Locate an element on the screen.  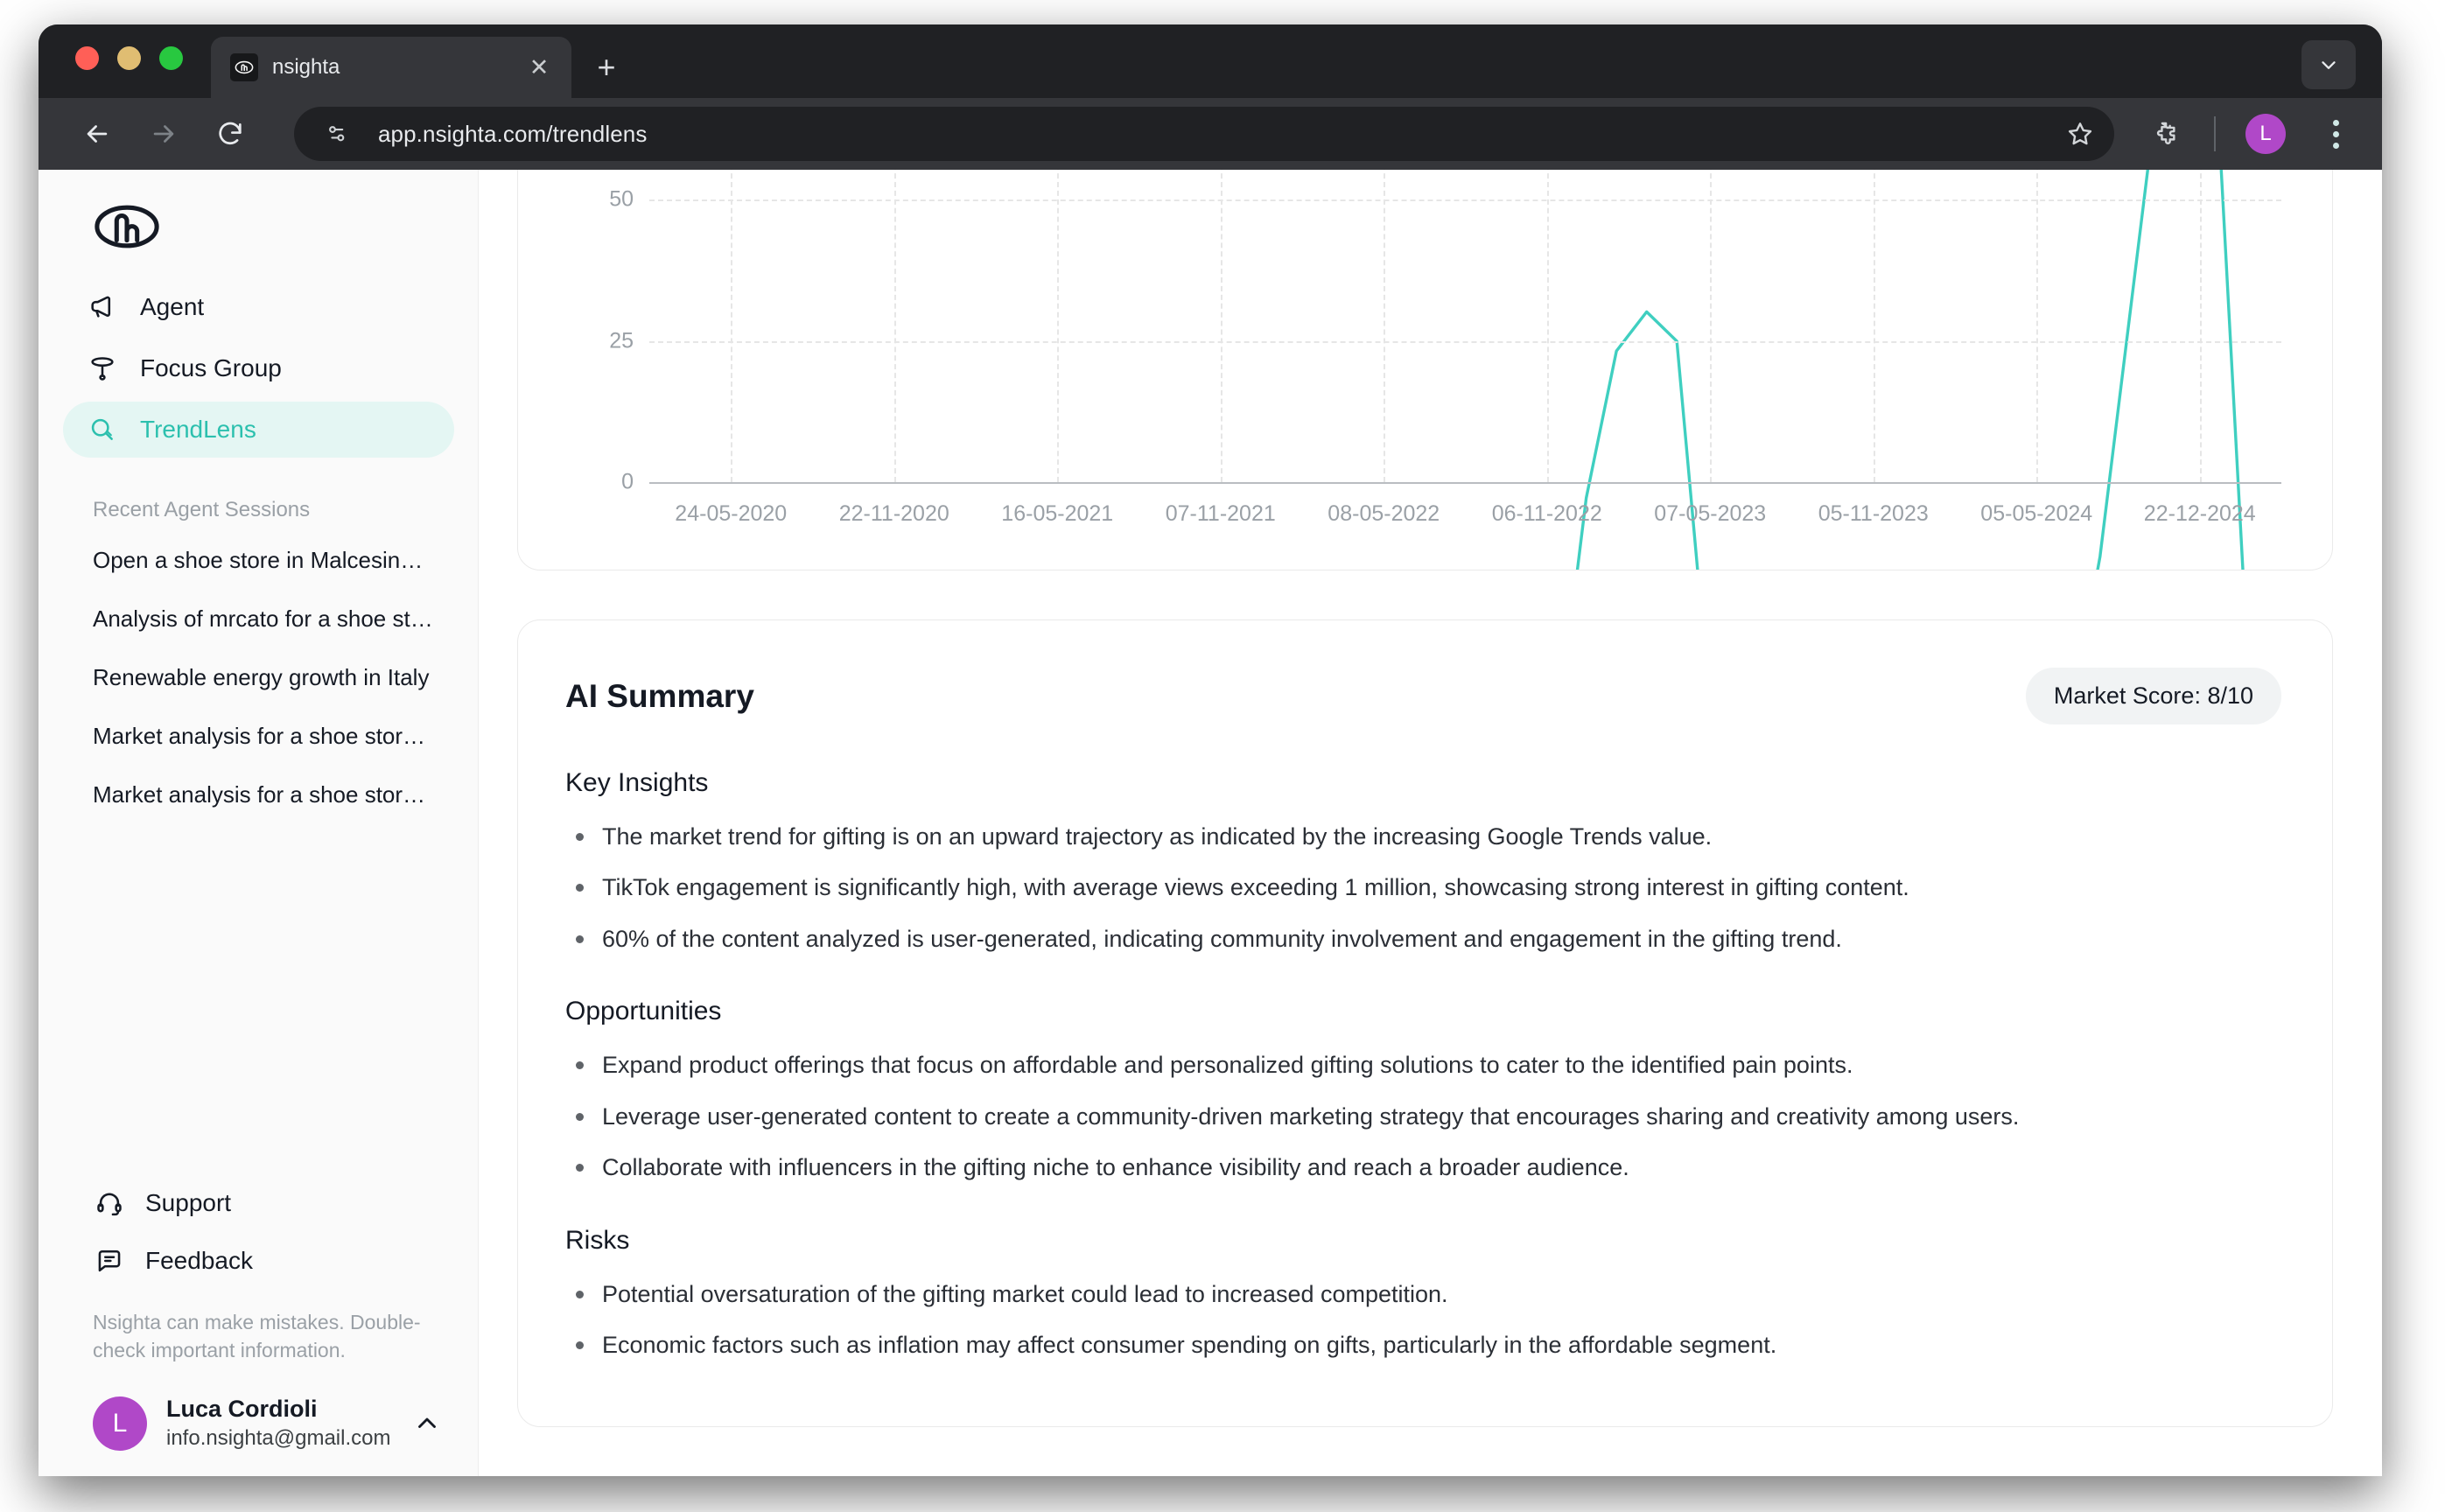
user-email: info.nsighta@gmail.com is located at coordinates (278, 1437).